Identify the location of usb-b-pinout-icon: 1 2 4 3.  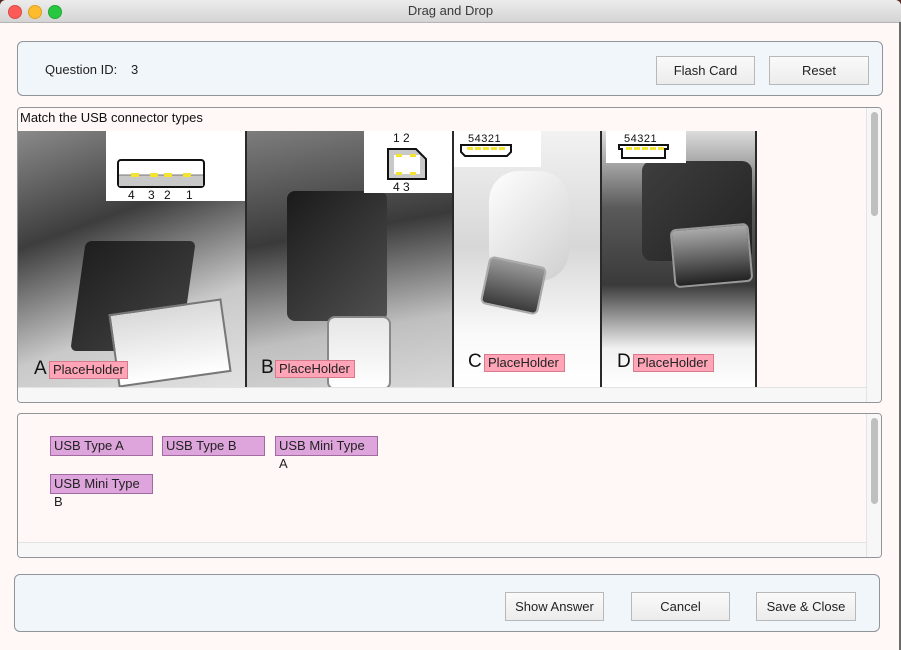
(407, 162).